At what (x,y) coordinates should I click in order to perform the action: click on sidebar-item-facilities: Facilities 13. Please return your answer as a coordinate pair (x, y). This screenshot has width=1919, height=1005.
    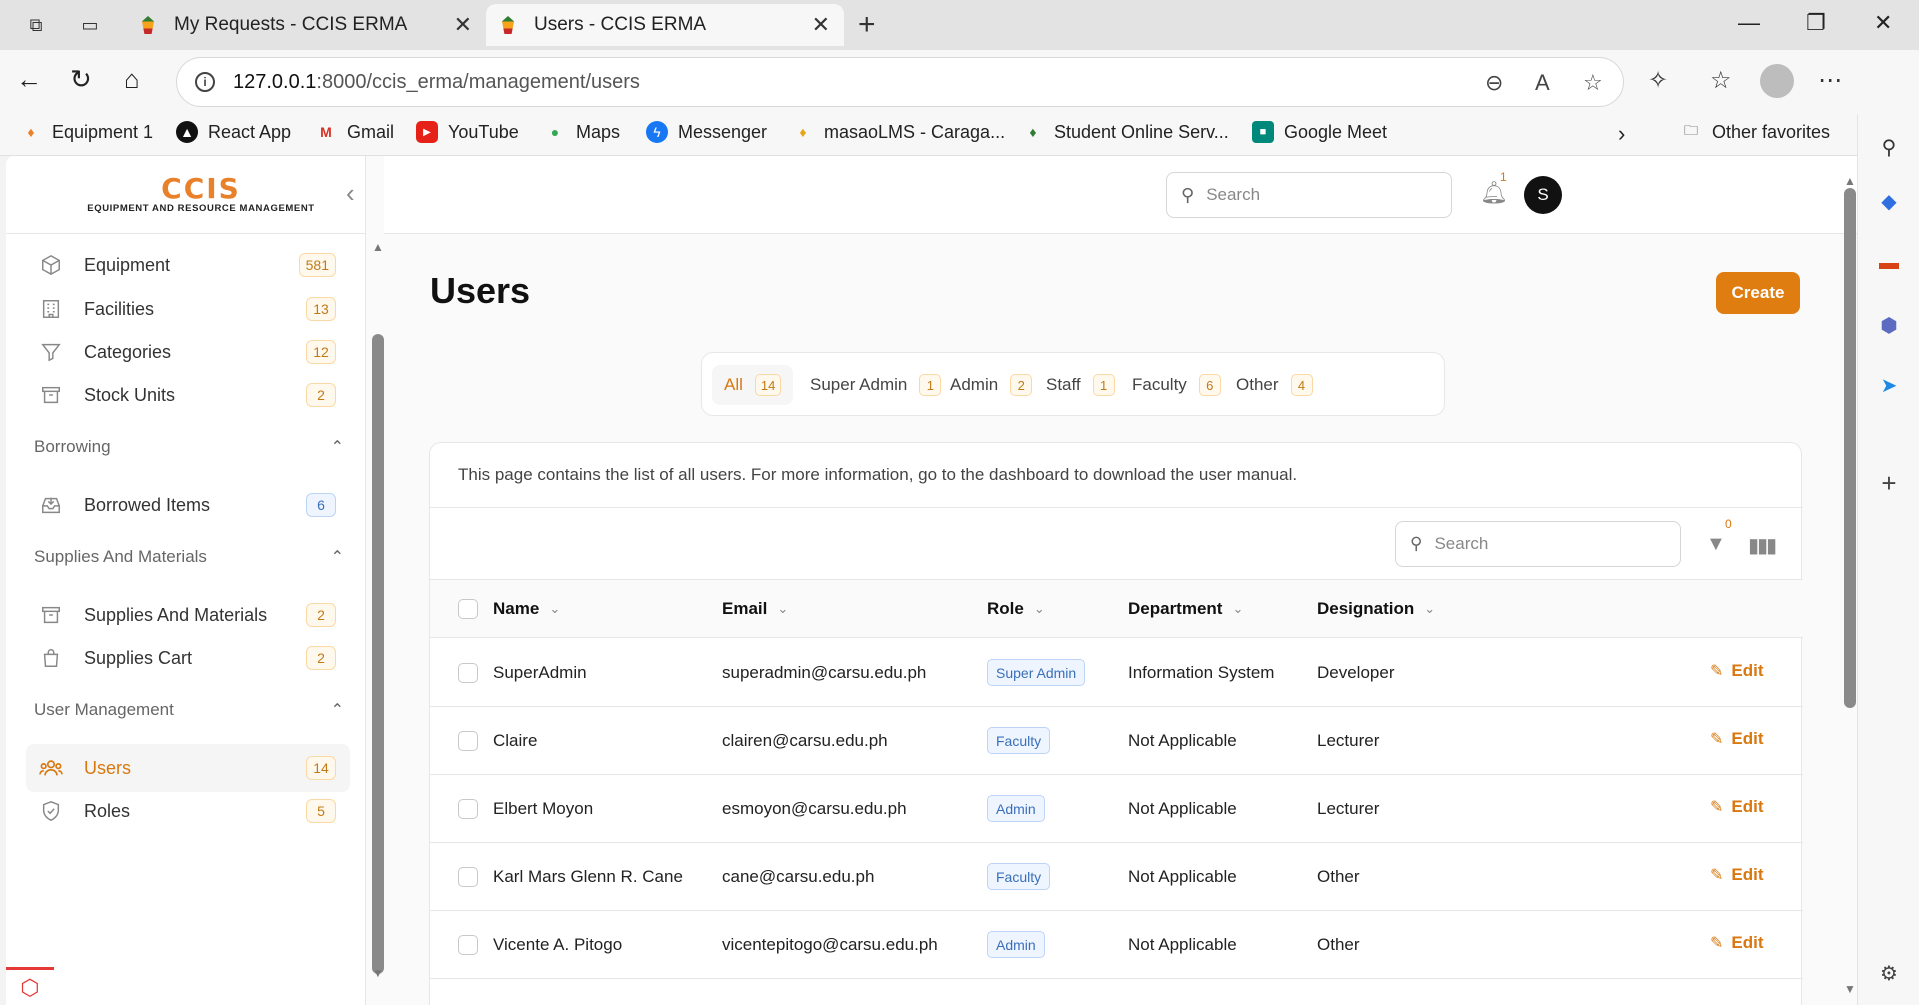
    Looking at the image, I should click on (188, 309).